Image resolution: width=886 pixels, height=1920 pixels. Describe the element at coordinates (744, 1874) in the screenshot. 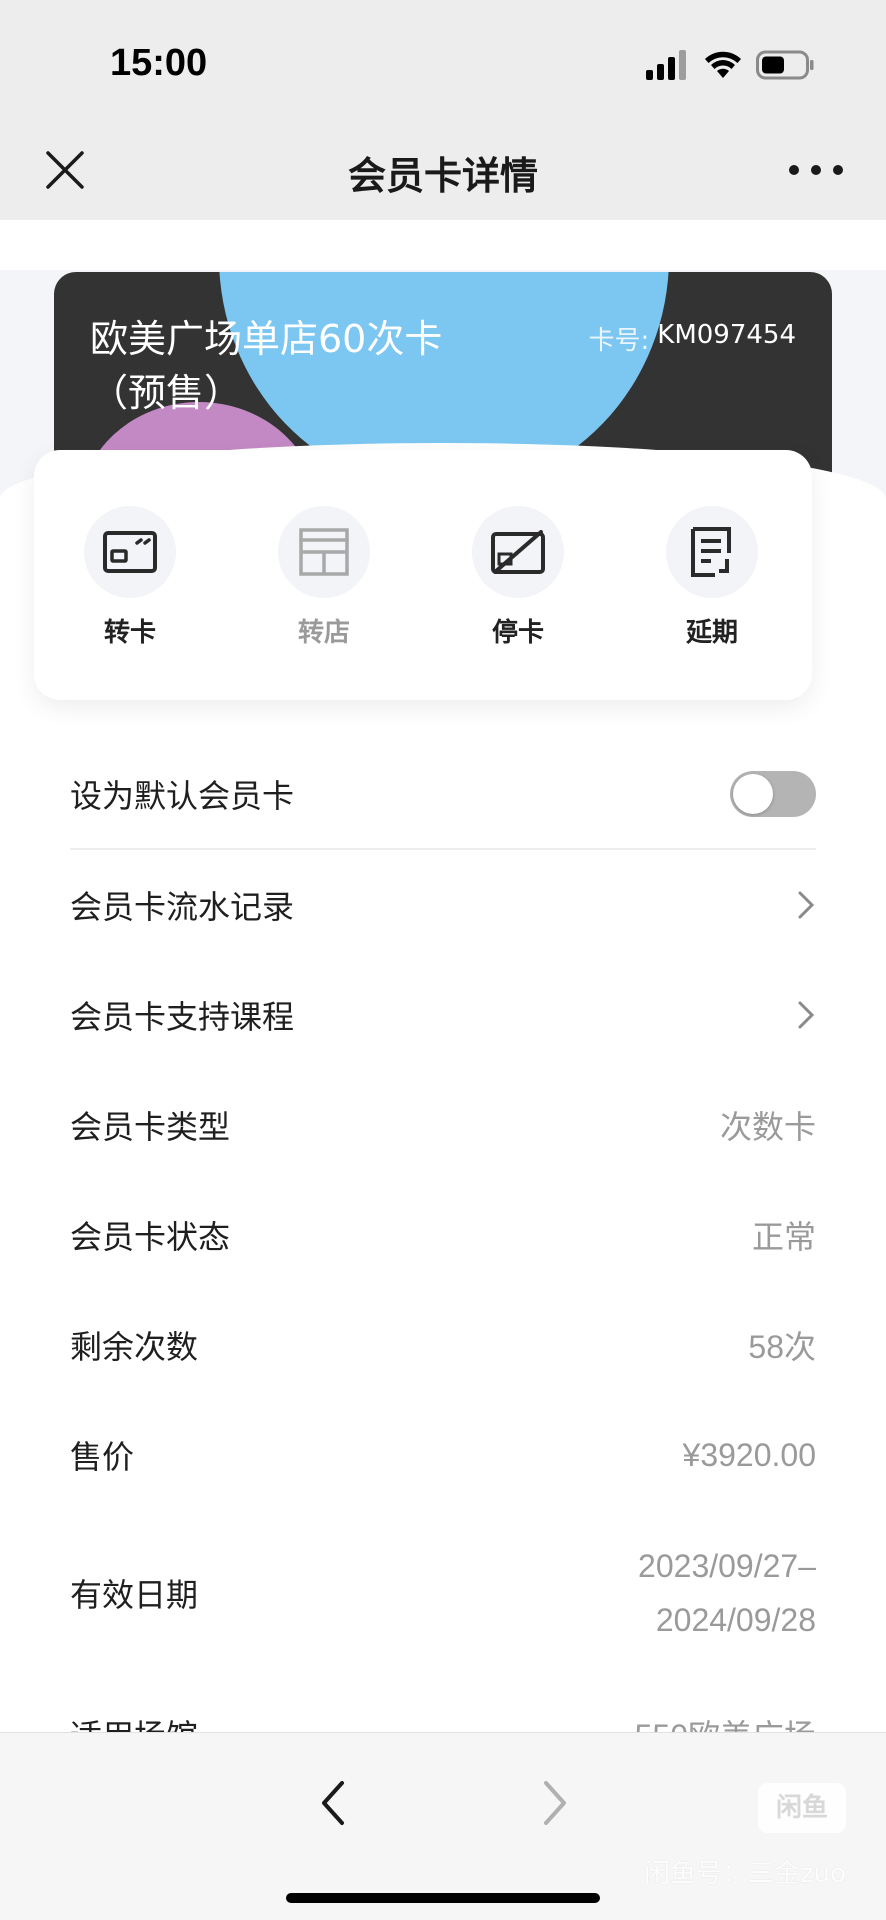

I see `watermark-text: 闲鱼号：三金zuo` at that location.